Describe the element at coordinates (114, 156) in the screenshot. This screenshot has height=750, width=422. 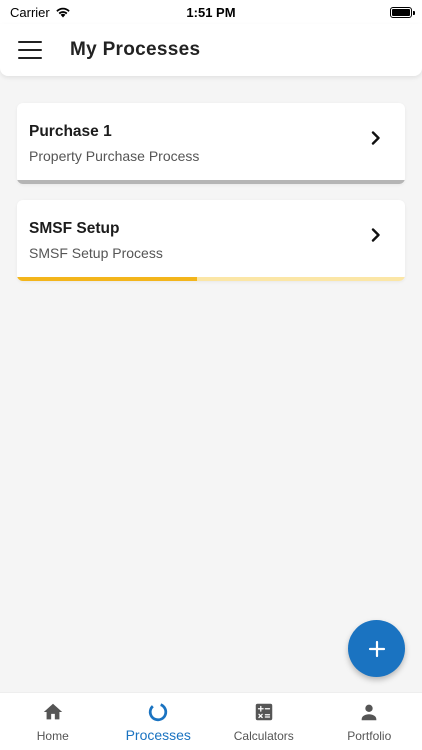
I see `process-subtitle: Property Purchase Process` at that location.